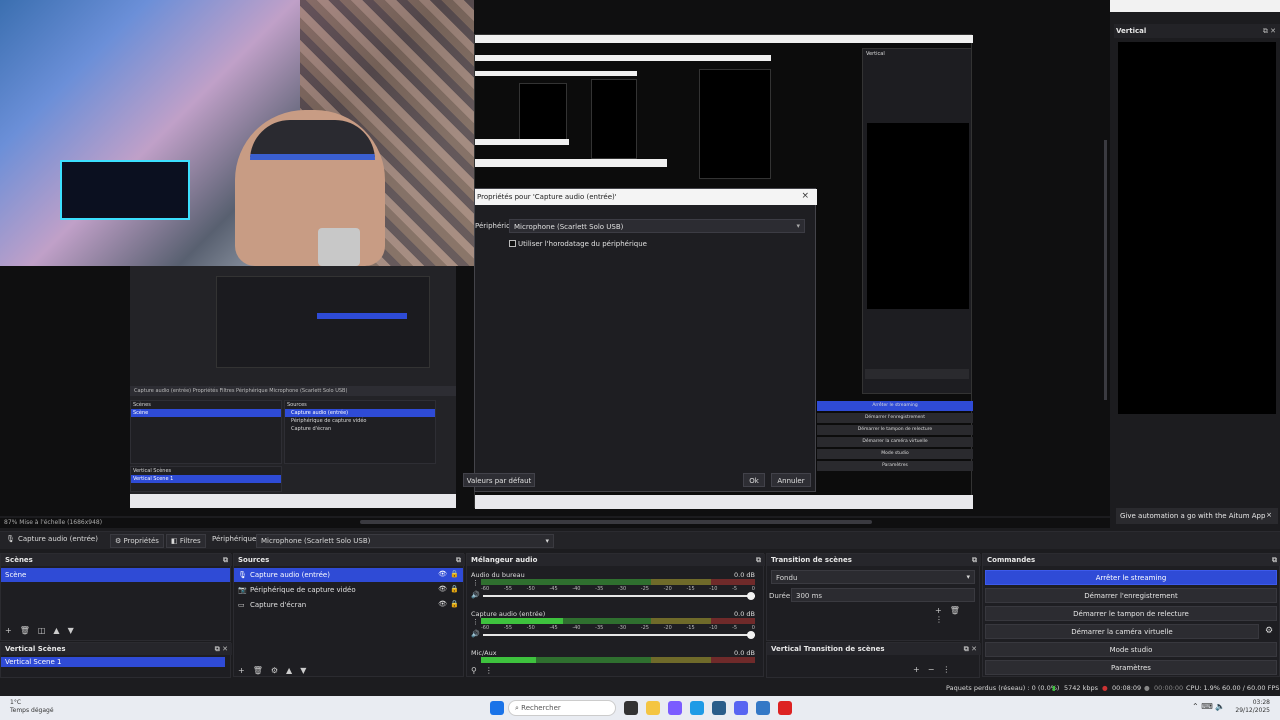  I want to click on aitum-banner-text: Give automation a go with the Aitum App, so click(1193, 516).